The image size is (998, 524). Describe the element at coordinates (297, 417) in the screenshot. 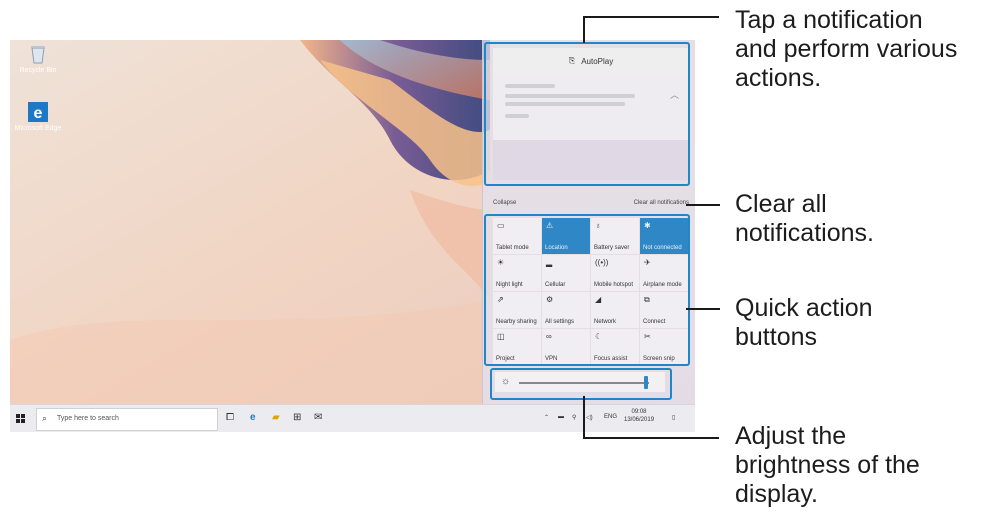

I see `store-icon: ⊞` at that location.